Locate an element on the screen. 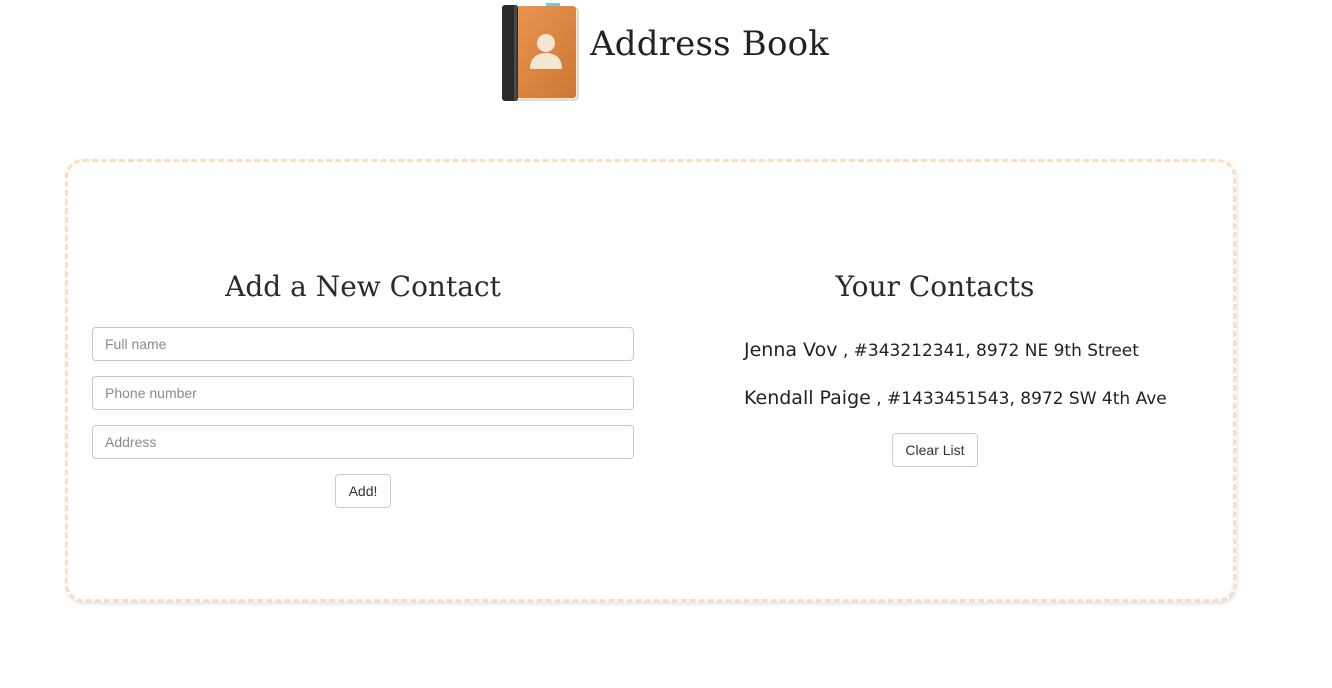  phone-number-input is located at coordinates (363, 393).